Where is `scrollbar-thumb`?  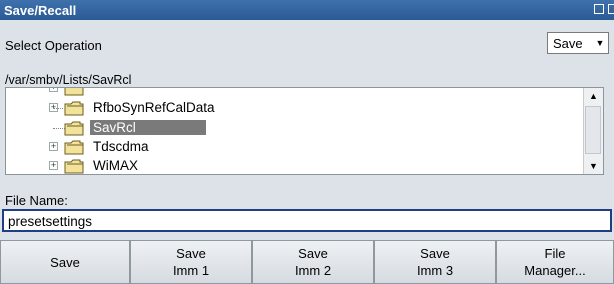 scrollbar-thumb is located at coordinates (593, 130).